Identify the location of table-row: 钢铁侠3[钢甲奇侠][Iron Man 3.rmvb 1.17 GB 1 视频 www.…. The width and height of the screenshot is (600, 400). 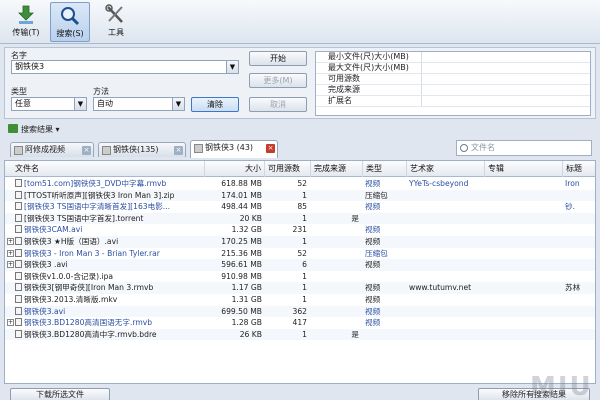
(300, 288).